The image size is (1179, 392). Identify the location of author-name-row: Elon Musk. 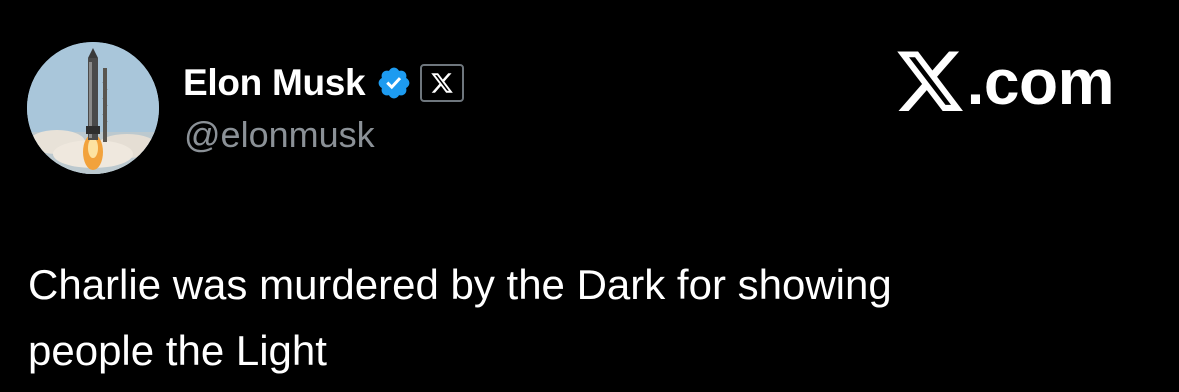
(324, 83).